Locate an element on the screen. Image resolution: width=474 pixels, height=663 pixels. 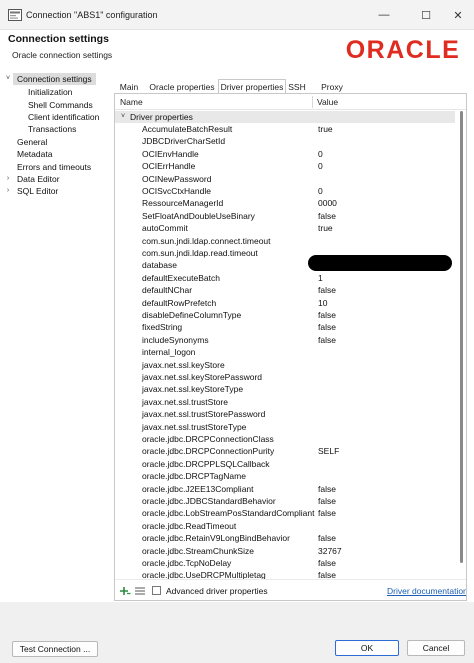
table-row: SetFloatAndDoubleUseBinary false is located at coordinates (285, 216).